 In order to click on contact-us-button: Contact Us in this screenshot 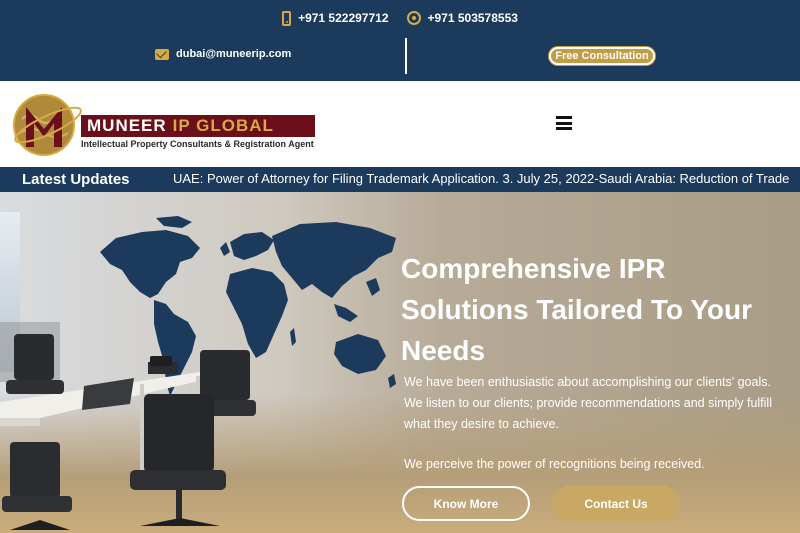, I will do `click(616, 503)`.